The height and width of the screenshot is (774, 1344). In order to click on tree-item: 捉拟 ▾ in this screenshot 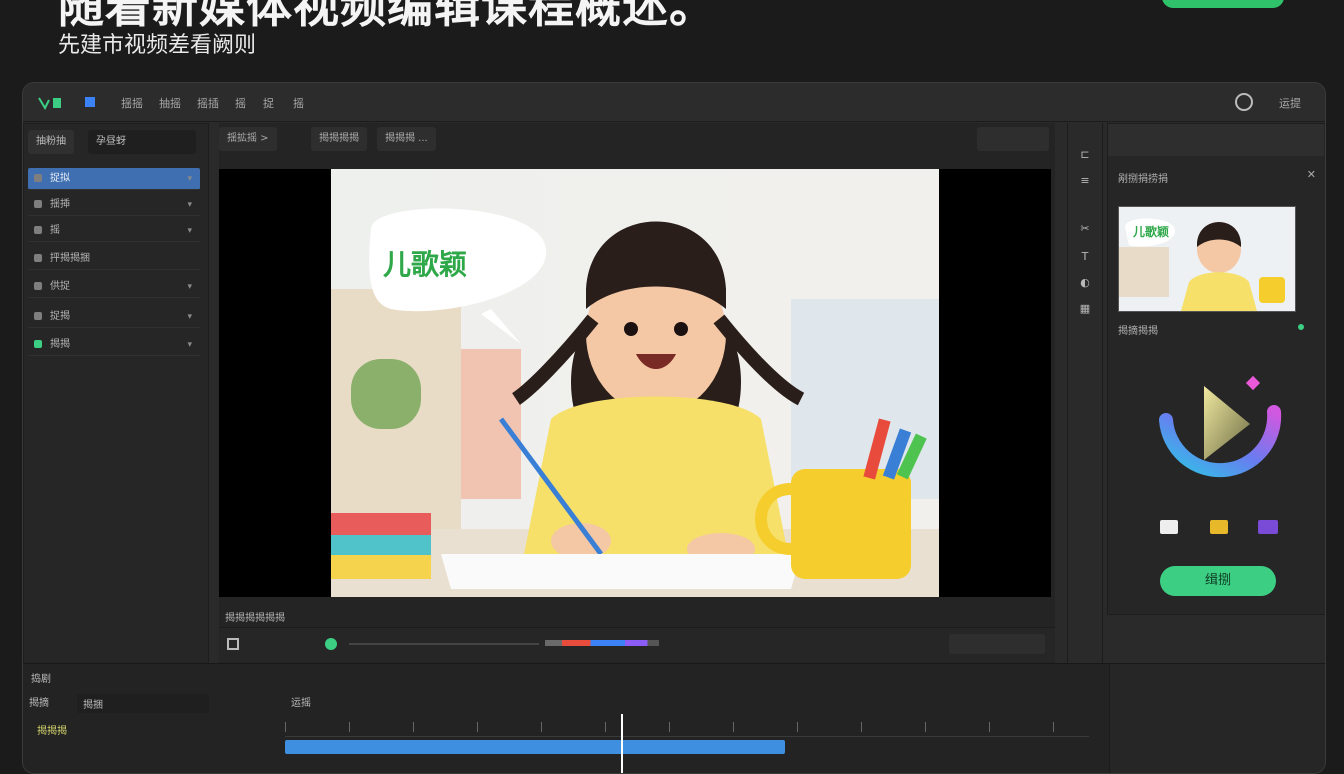, I will do `click(114, 179)`.